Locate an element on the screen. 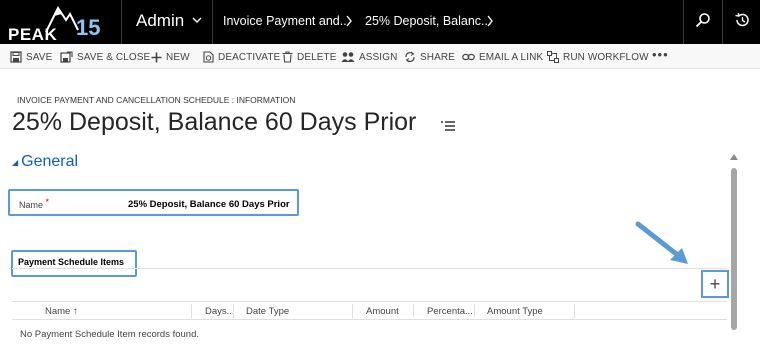 Image resolution: width=760 pixels, height=358 pixels. run-workflow-button: RUN WORKFLOW is located at coordinates (598, 57).